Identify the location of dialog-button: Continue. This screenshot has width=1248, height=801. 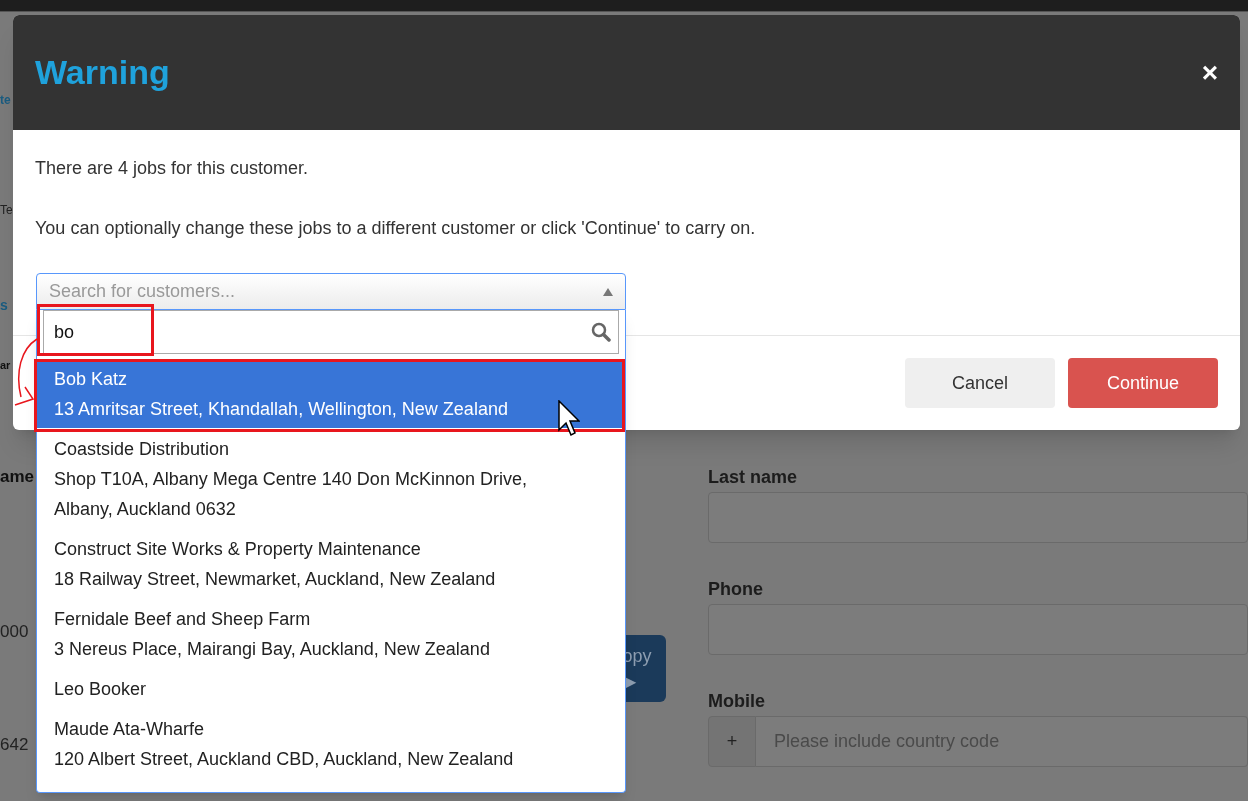
(1143, 383).